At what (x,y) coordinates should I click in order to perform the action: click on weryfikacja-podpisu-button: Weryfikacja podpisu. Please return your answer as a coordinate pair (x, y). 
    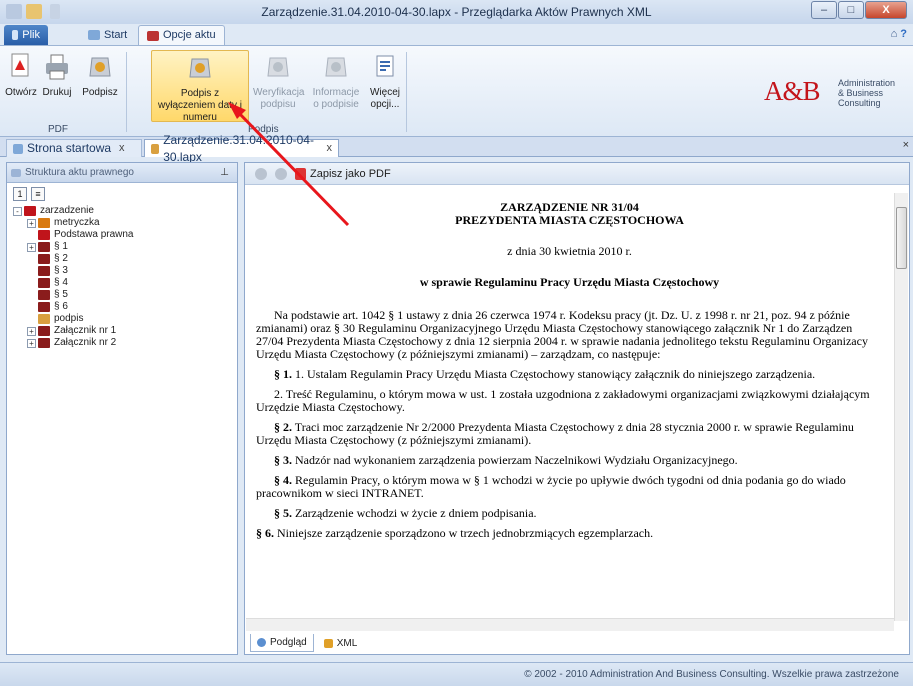
    Looking at the image, I should click on (279, 86).